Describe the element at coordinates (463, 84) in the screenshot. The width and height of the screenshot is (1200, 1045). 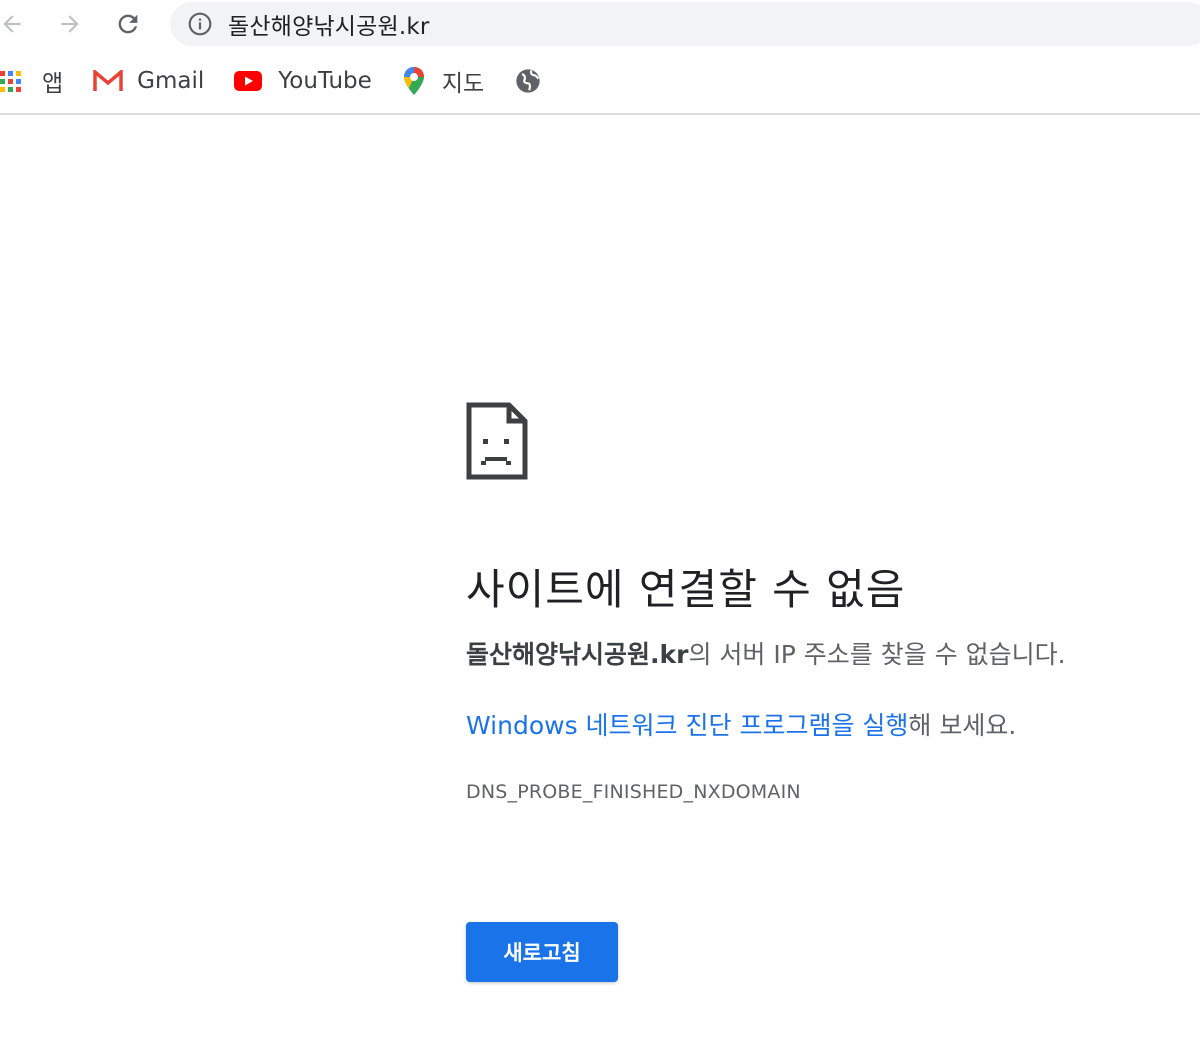
I see `bookmark-maps-label: 지도` at that location.